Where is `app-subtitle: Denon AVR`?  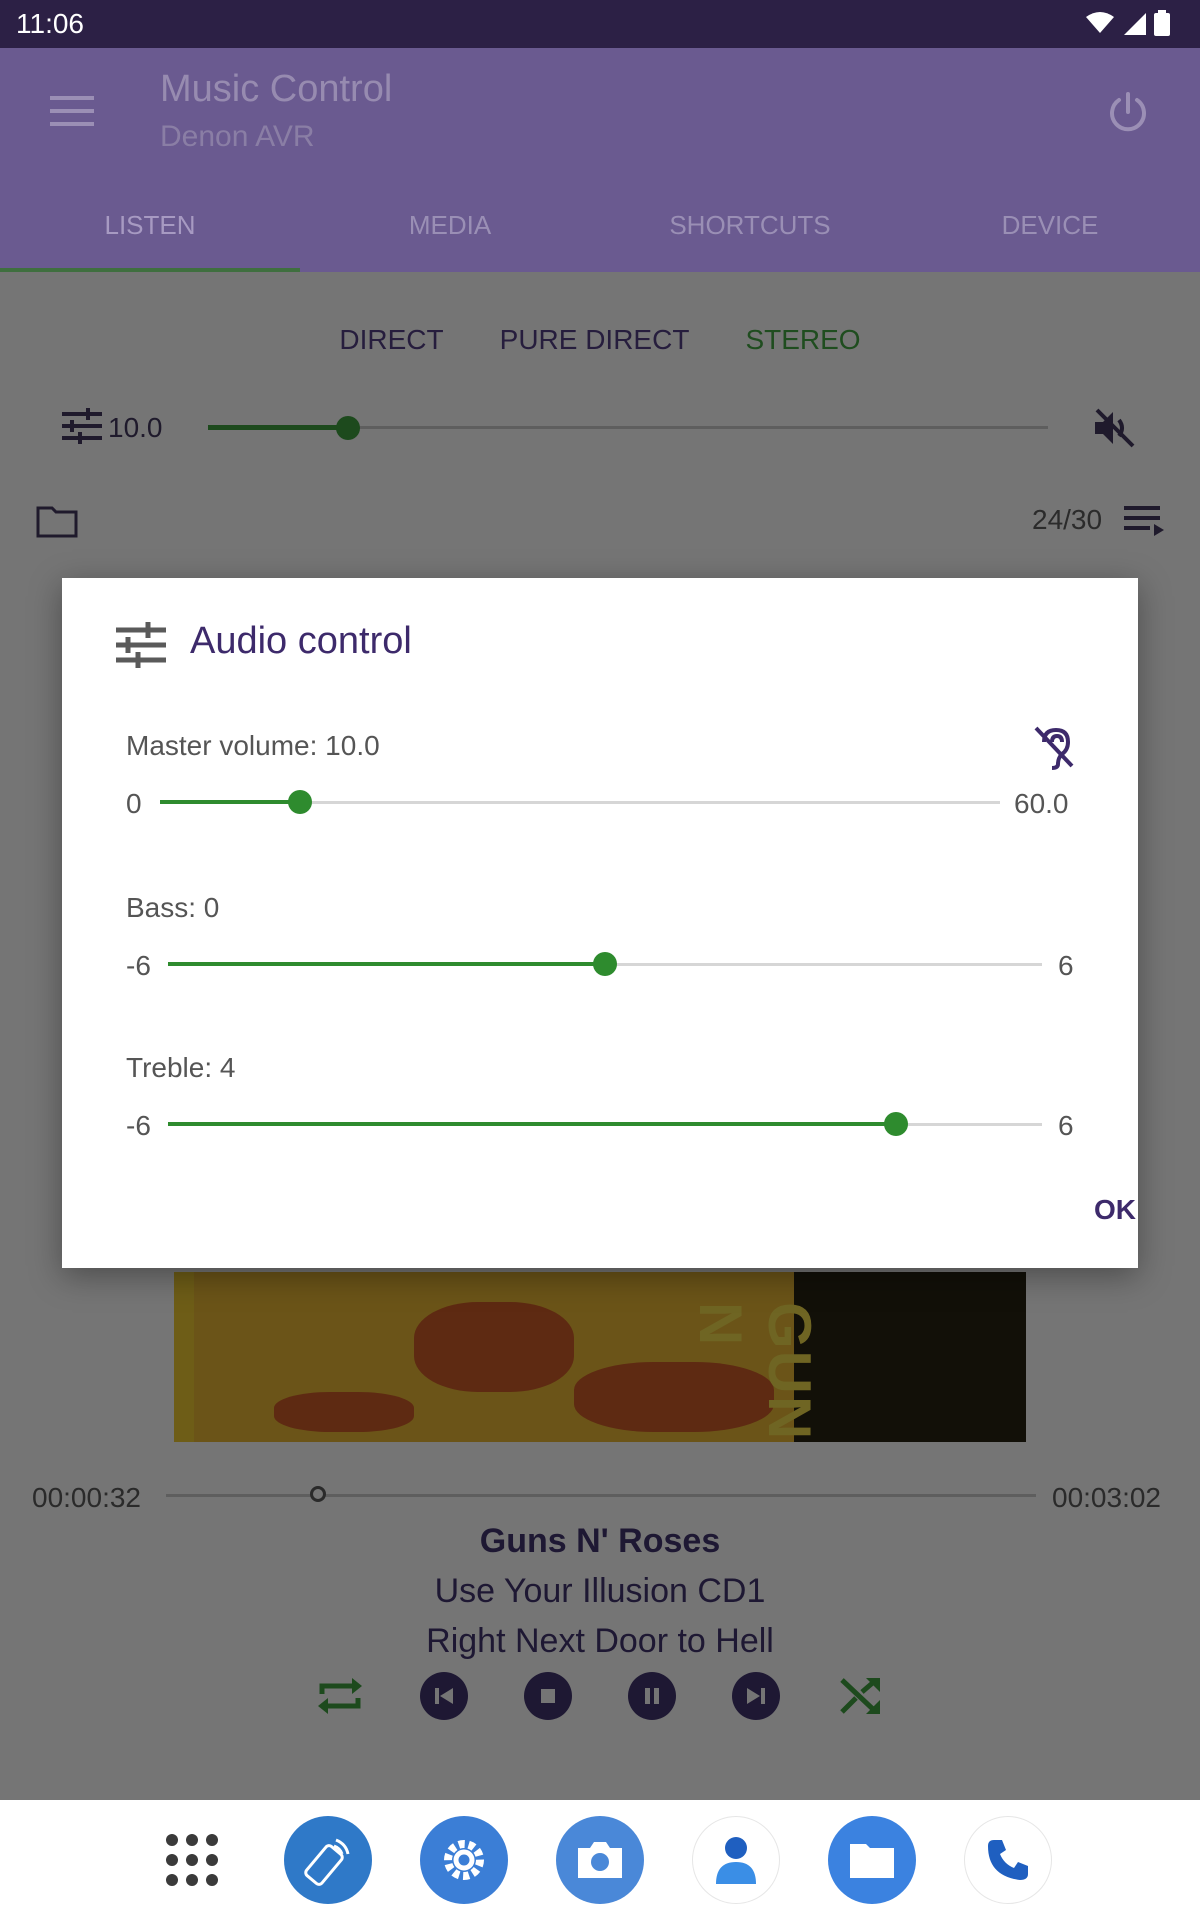 app-subtitle: Denon AVR is located at coordinates (237, 136).